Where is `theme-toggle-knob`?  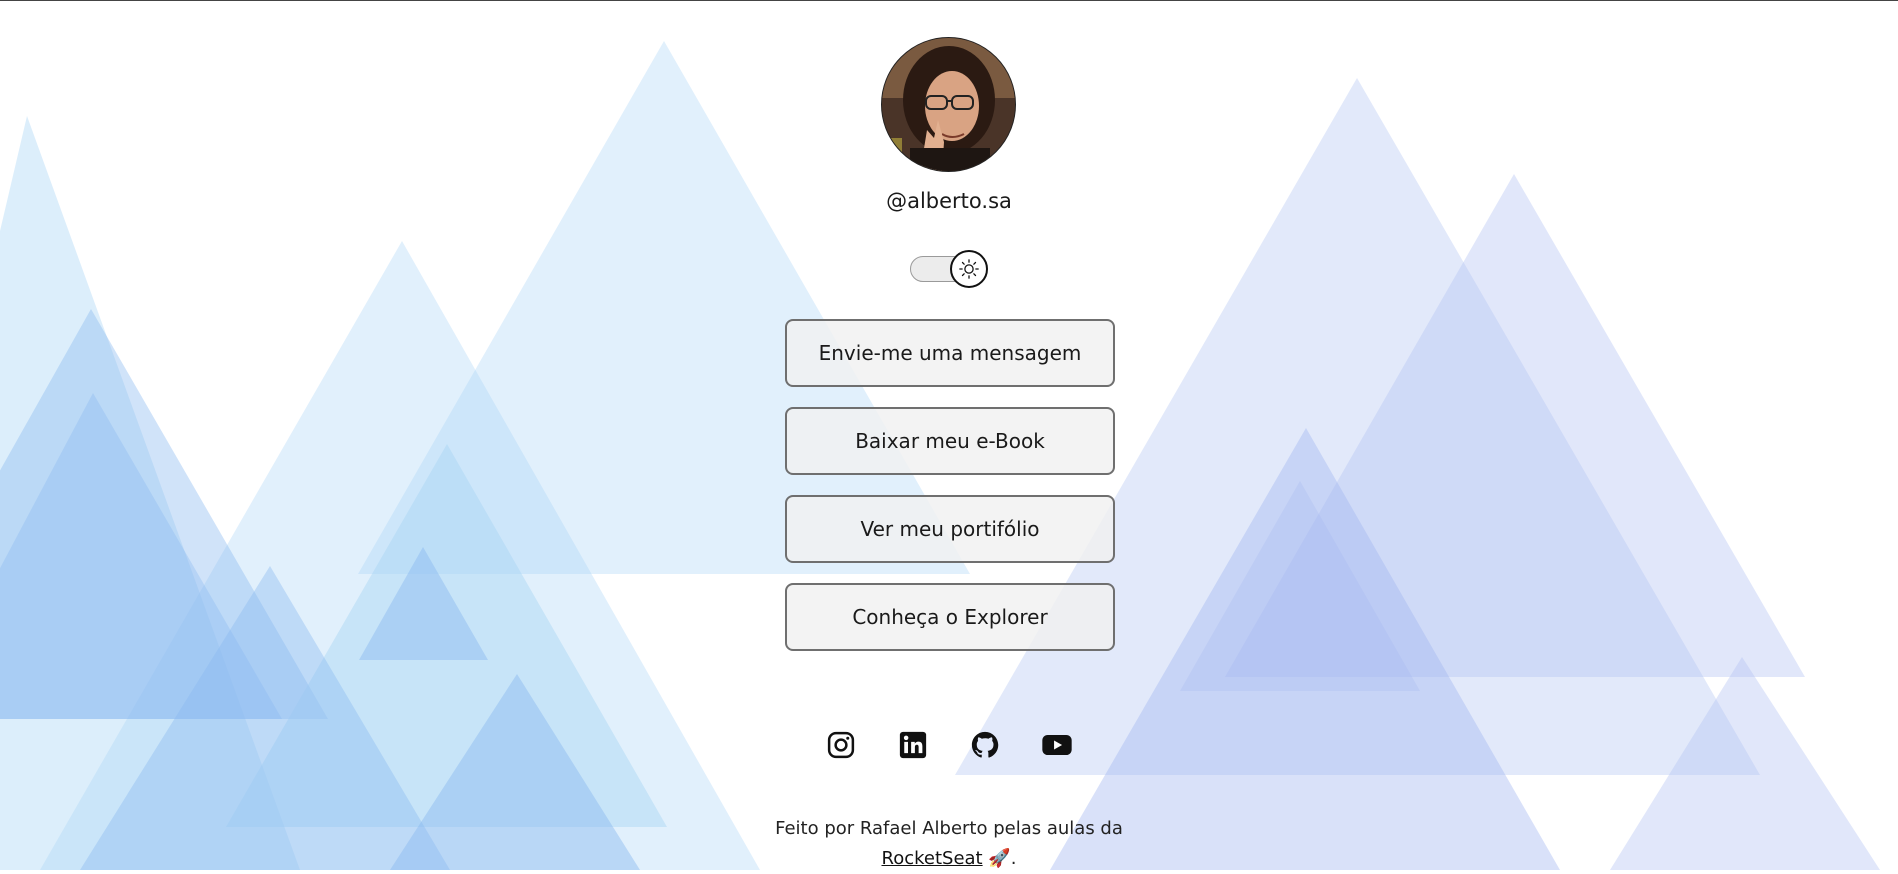
theme-toggle-knob is located at coordinates (969, 269).